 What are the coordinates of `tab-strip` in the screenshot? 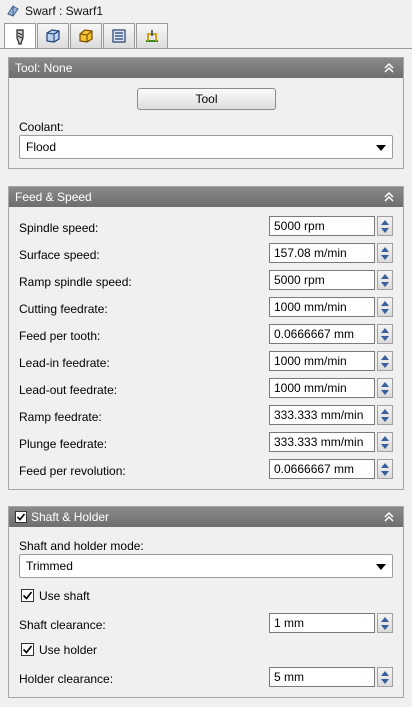 It's located at (86, 36).